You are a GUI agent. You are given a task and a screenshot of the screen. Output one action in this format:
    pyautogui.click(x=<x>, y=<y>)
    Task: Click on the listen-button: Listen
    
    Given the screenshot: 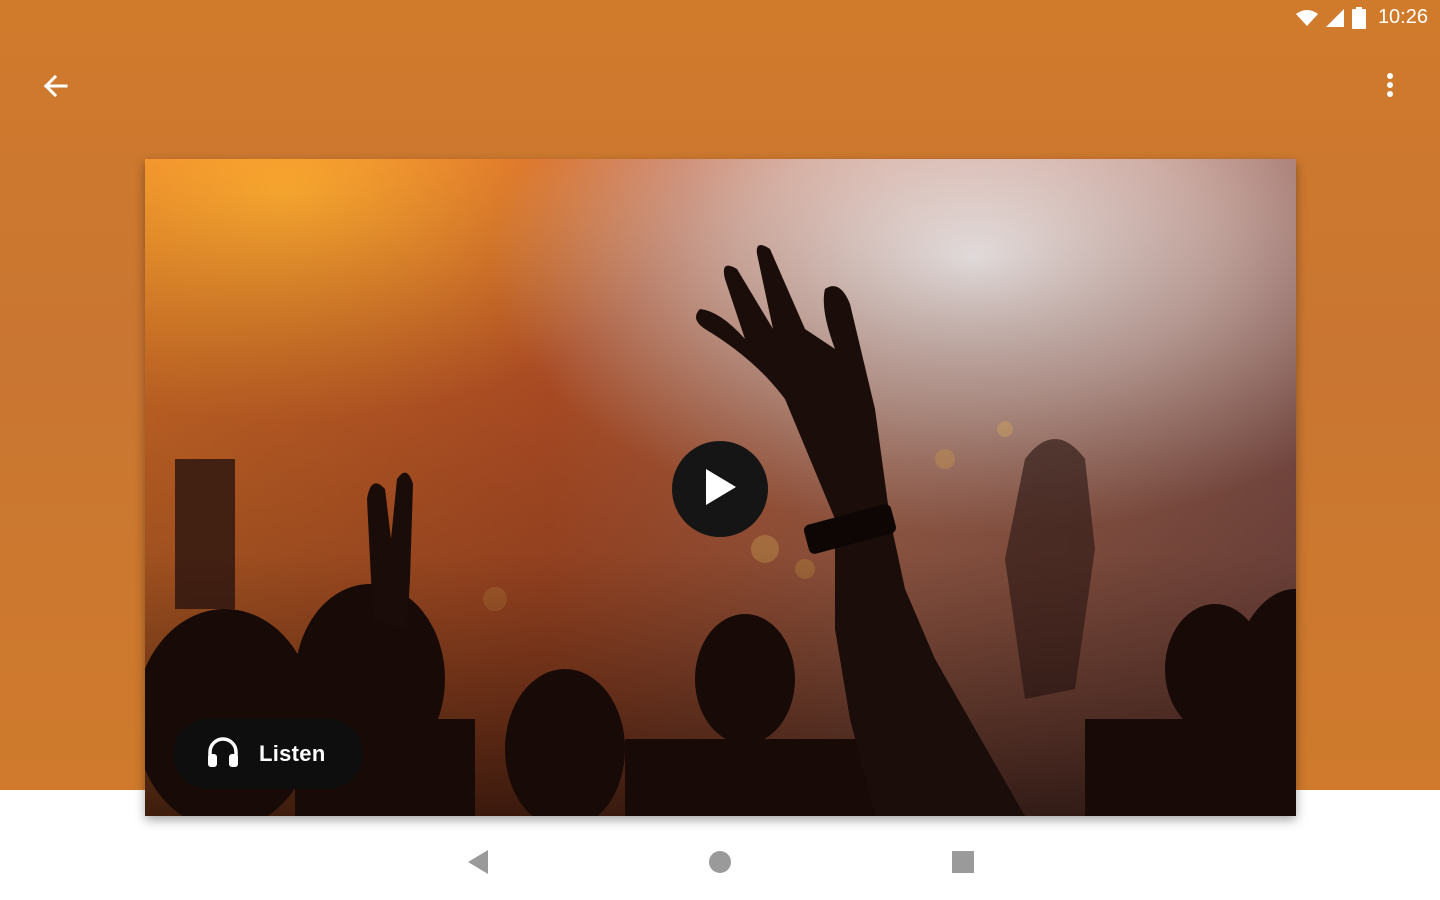 What is the action you would take?
    pyautogui.click(x=268, y=754)
    